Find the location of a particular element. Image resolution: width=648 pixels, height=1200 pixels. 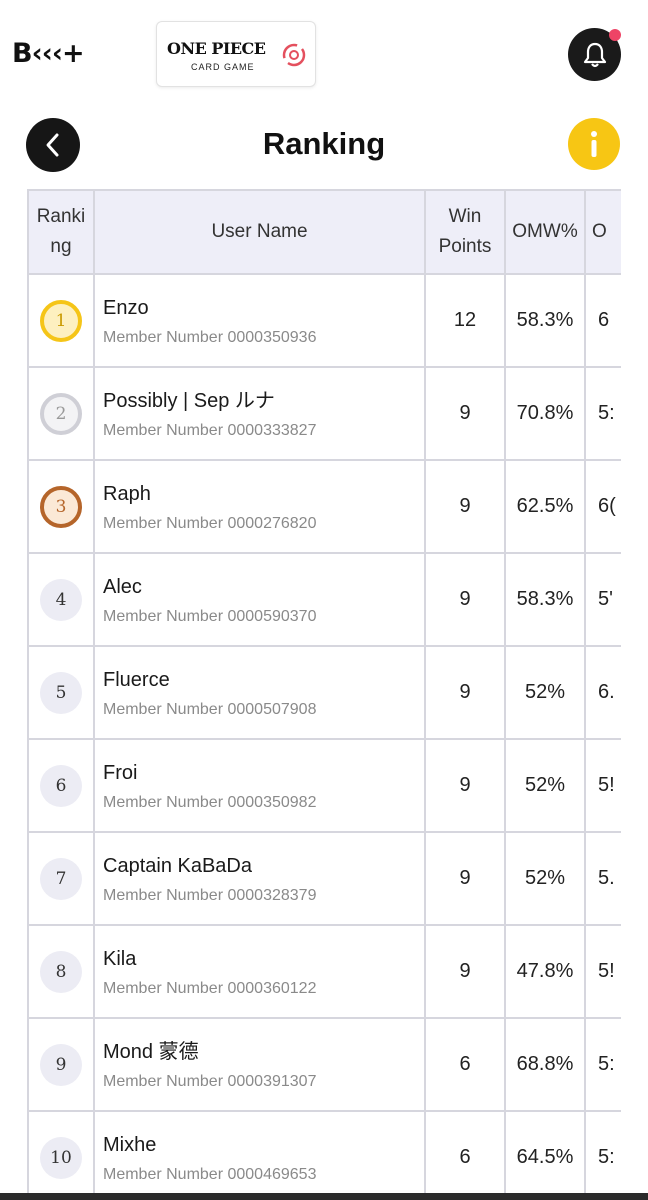

rank-badge: 1 is located at coordinates (61, 320).